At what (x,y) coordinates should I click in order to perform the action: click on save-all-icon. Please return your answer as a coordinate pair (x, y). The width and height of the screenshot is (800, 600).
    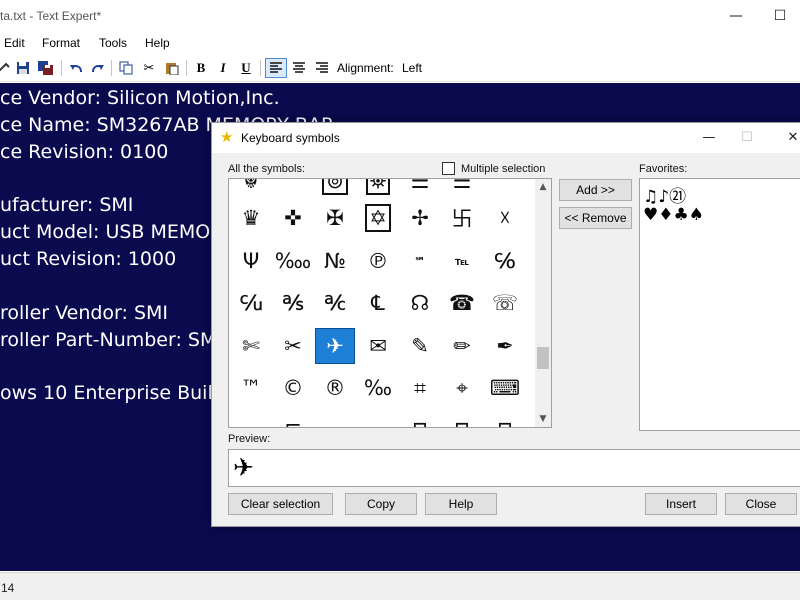
    Looking at the image, I should click on (46, 68).